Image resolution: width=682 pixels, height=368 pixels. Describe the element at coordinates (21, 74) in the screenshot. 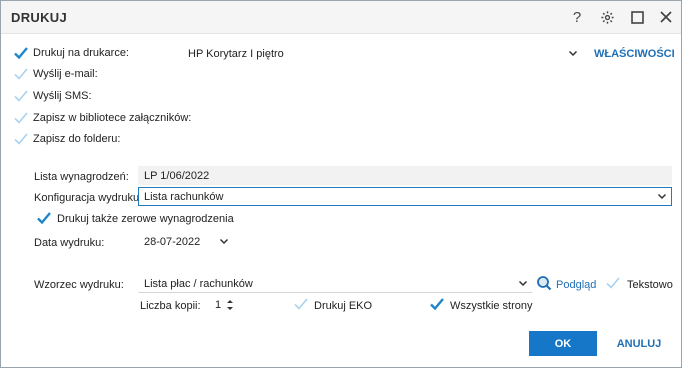

I see `email-checkbox` at that location.